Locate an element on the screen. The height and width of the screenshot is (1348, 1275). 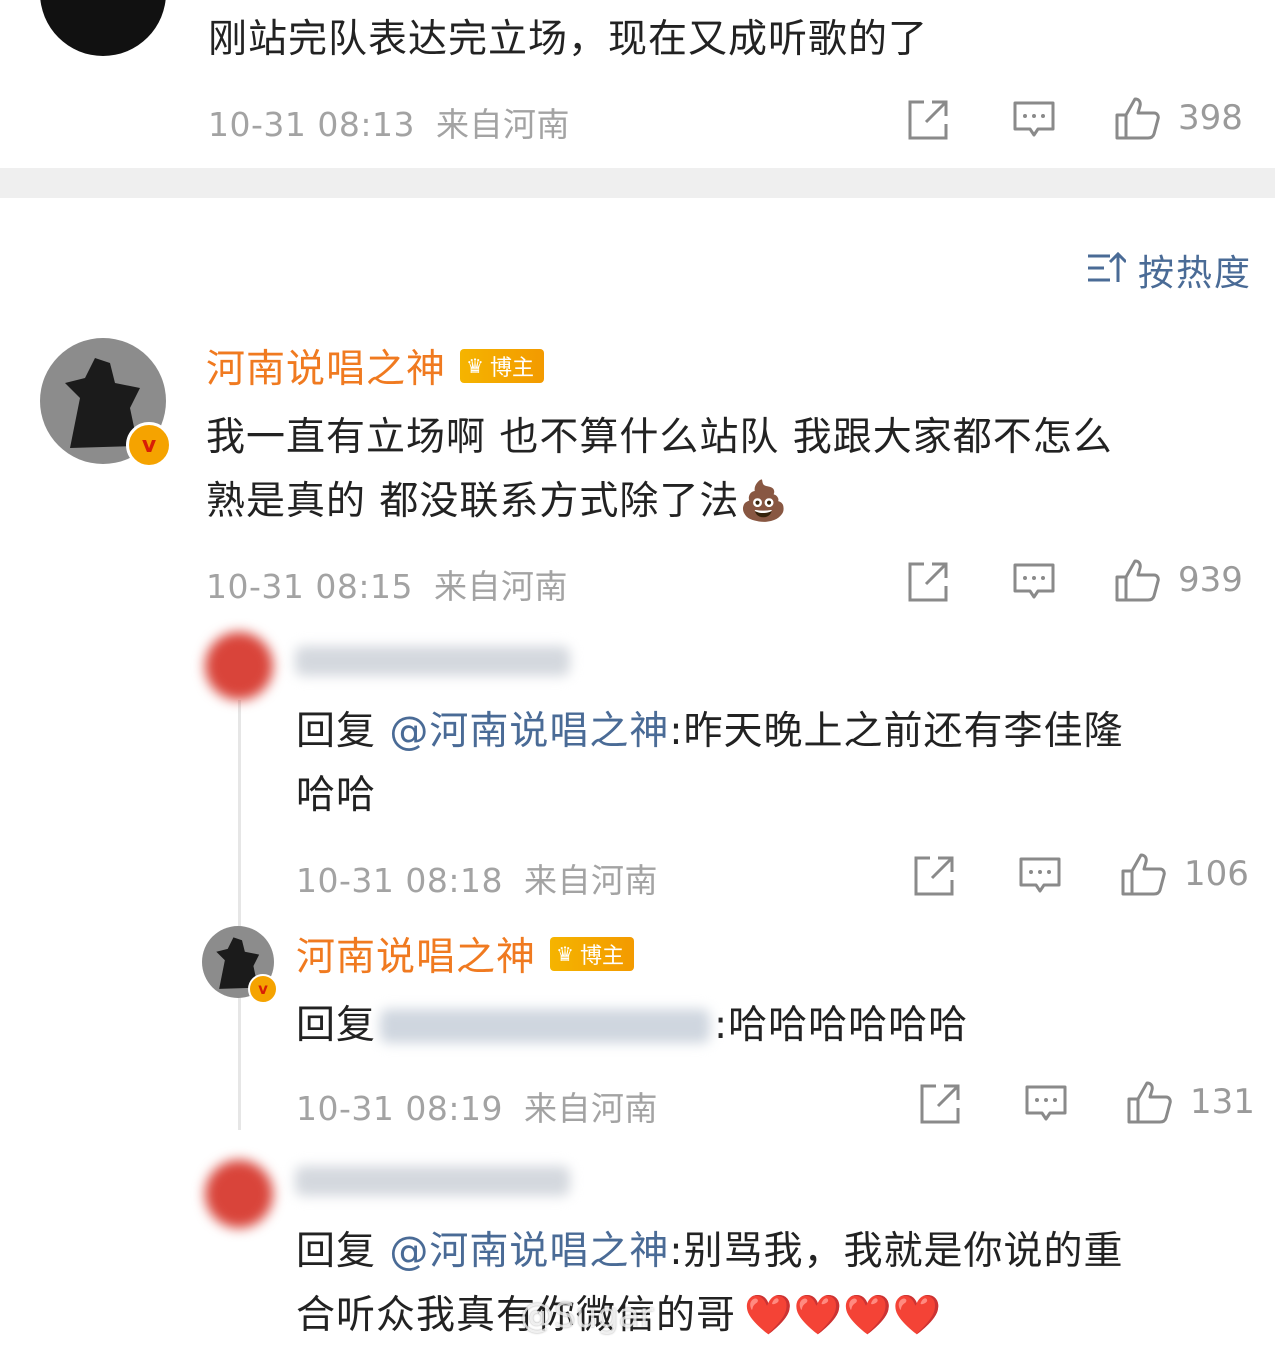
reply-line: 合听众我真有你微信的哥 ❤️❤️❤️❤️ is located at coordinates (619, 1315).